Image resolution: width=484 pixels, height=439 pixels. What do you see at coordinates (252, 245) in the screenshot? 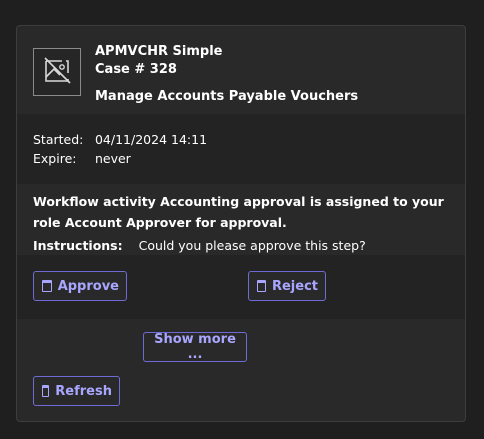
I see `instructions-text: Could you please approve this step?` at bounding box center [252, 245].